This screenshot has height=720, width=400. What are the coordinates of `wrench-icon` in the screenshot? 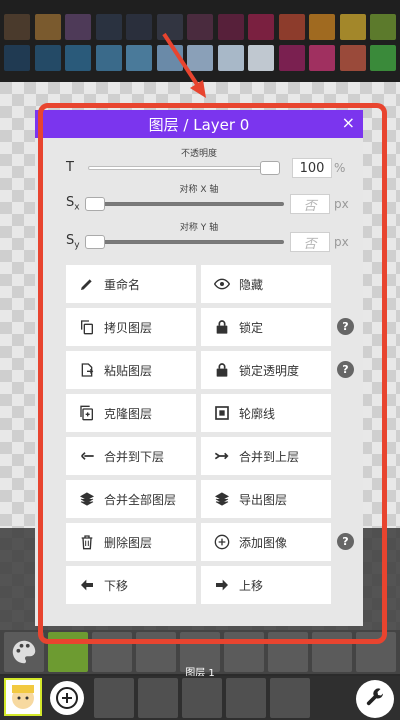 It's located at (374, 697).